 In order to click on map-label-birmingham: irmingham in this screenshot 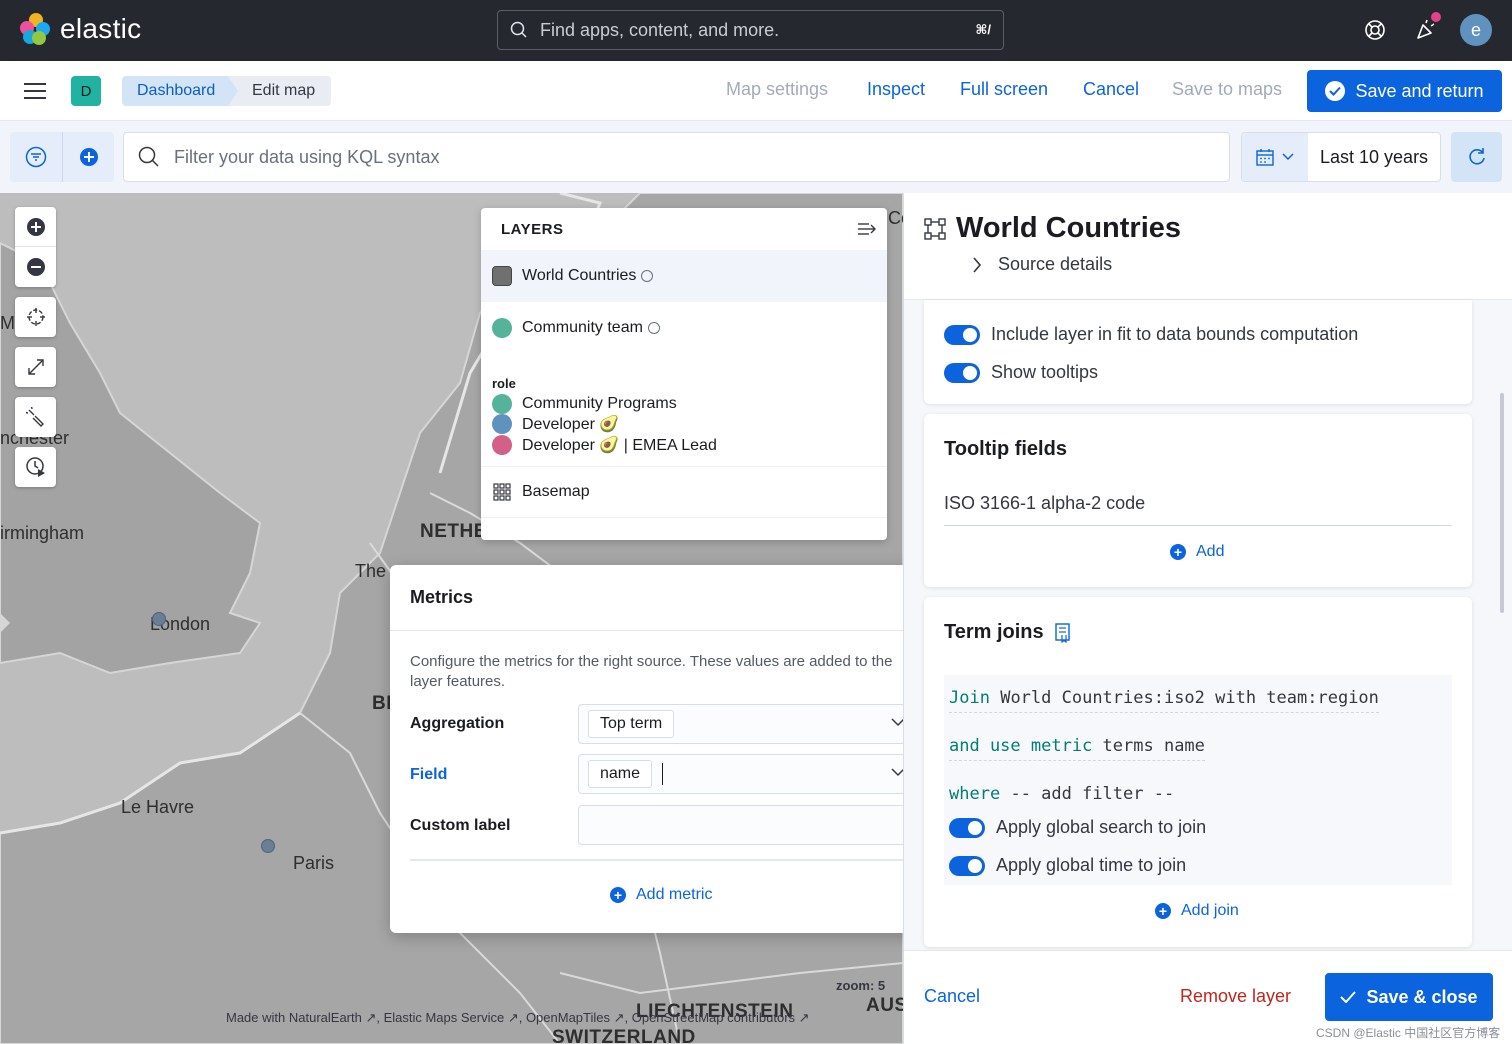, I will do `click(42, 533)`.